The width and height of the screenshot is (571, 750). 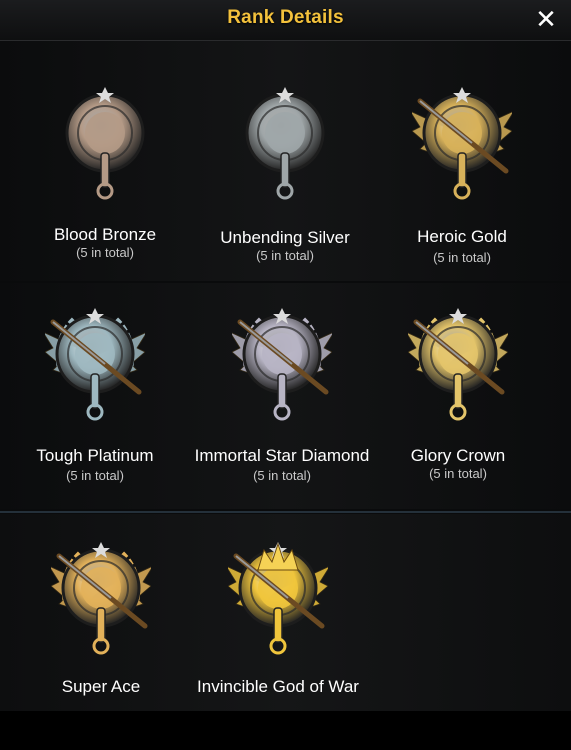 I want to click on panel-title: Rank Details, so click(x=285, y=17).